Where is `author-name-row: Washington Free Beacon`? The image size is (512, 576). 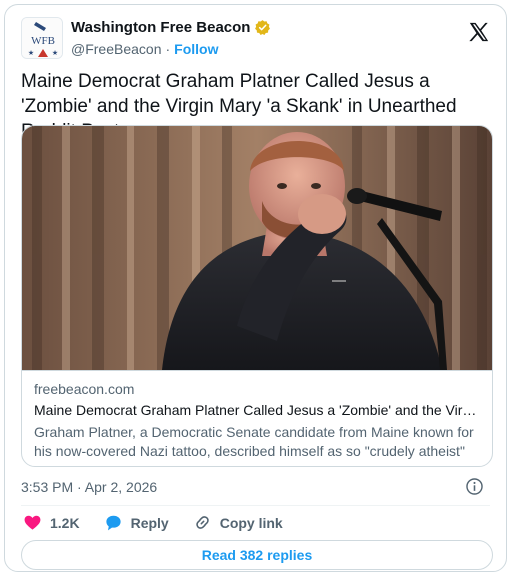
author-name-row: Washington Free Beacon is located at coordinates (171, 27).